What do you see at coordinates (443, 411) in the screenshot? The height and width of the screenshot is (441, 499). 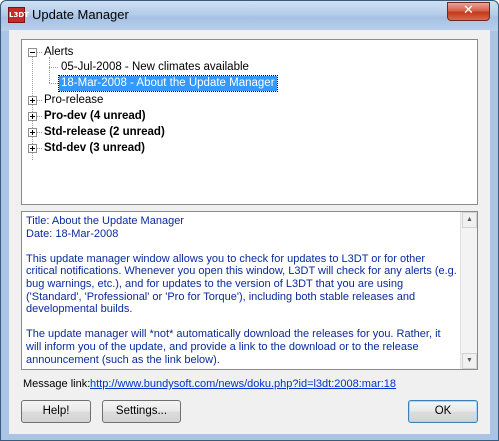 I see `ok-button: OK` at bounding box center [443, 411].